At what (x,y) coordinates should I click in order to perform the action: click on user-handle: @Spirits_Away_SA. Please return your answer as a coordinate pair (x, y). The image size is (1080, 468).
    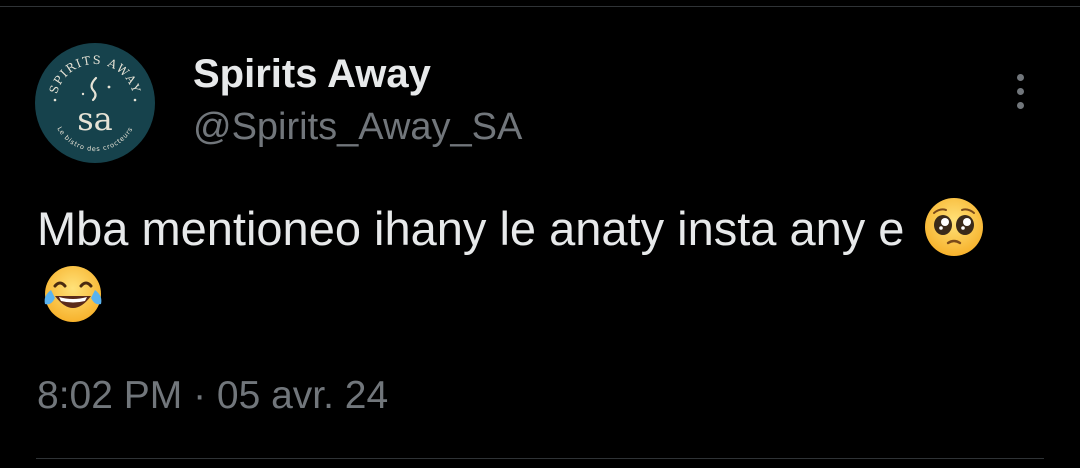
    Looking at the image, I should click on (357, 127).